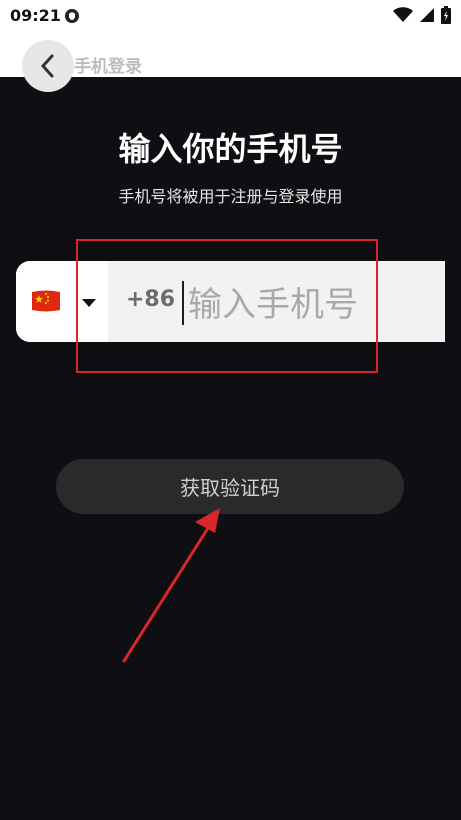  What do you see at coordinates (72, 16) in the screenshot?
I see `shield-icon` at bounding box center [72, 16].